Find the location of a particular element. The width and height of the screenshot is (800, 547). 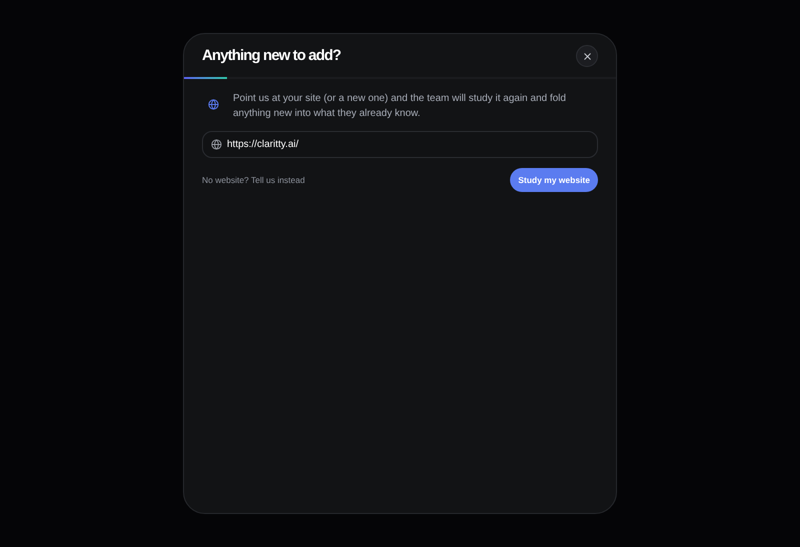

close-button is located at coordinates (587, 56).